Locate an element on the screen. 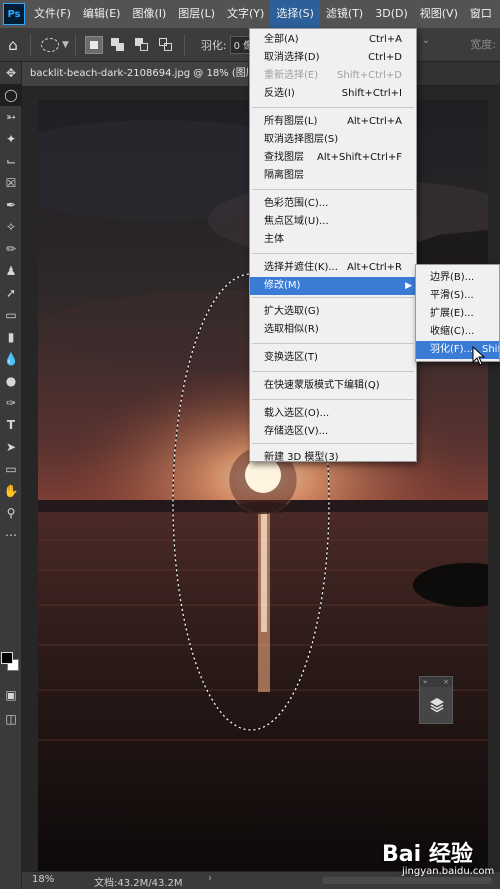 The width and height of the screenshot is (500, 889). menu-item-label: 修改(M) is located at coordinates (282, 285).